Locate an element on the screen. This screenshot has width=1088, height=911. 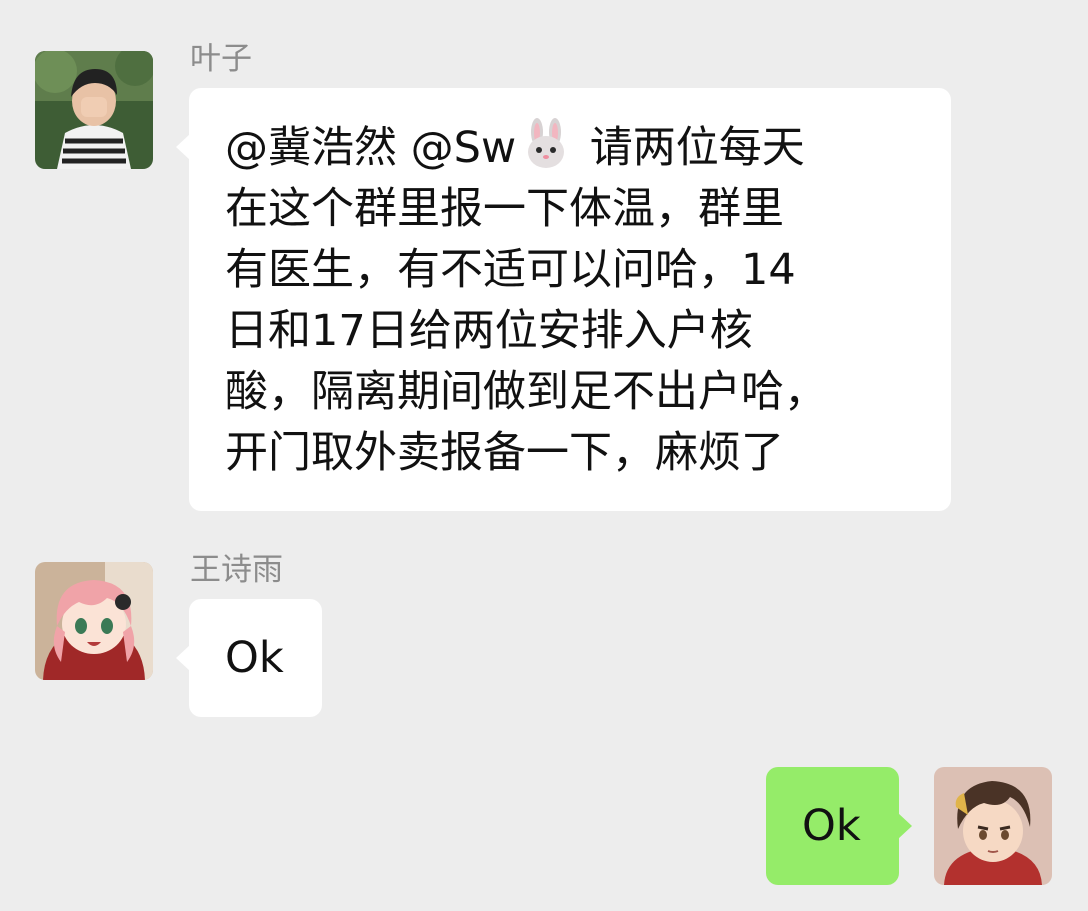
message-bubble-own: Ok is located at coordinates (839, 826).